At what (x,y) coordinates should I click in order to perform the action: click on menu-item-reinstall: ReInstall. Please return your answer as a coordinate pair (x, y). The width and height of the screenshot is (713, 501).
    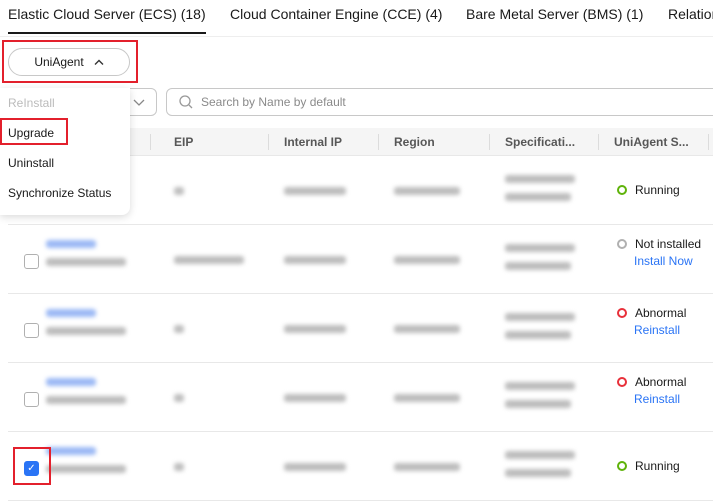
    Looking at the image, I should click on (31, 103).